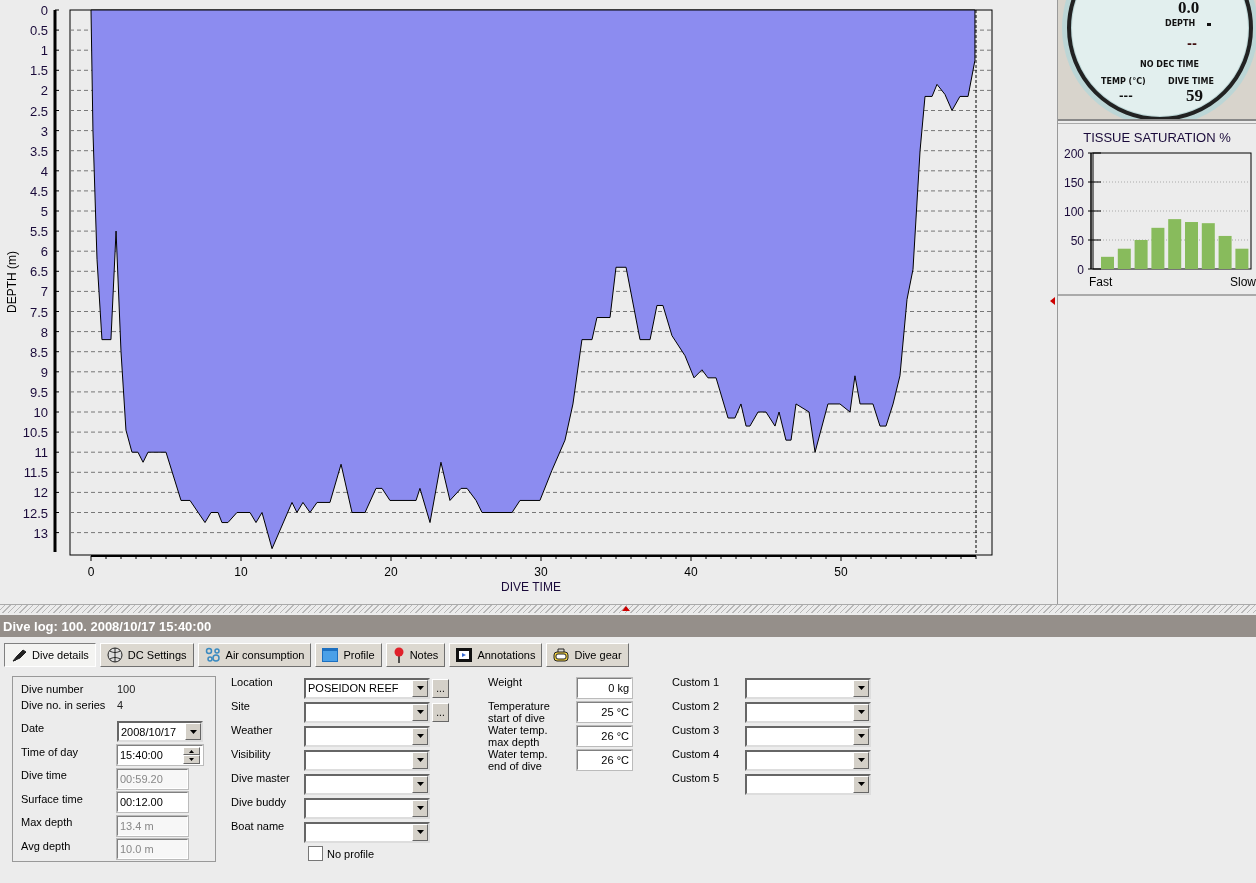 Image resolution: width=1256 pixels, height=883 pixels. What do you see at coordinates (496, 655) in the screenshot?
I see `tab: Annotations` at bounding box center [496, 655].